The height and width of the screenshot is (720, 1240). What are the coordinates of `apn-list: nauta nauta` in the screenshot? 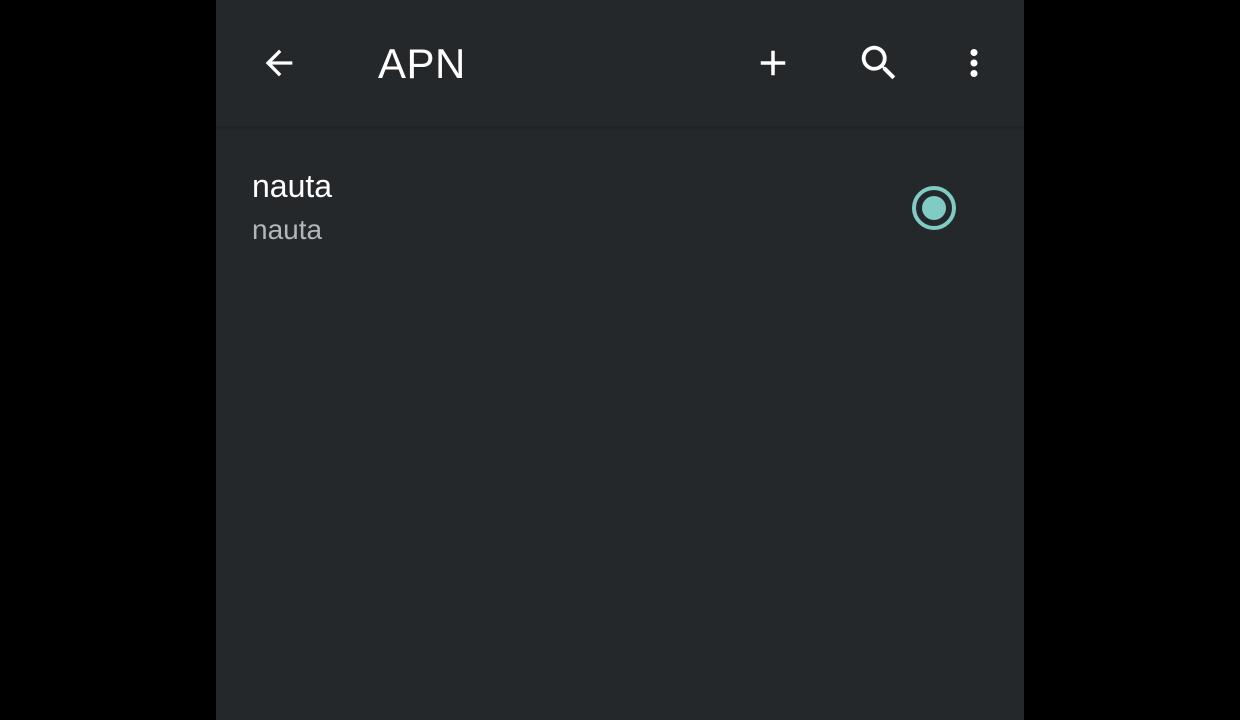 It's located at (620, 206).